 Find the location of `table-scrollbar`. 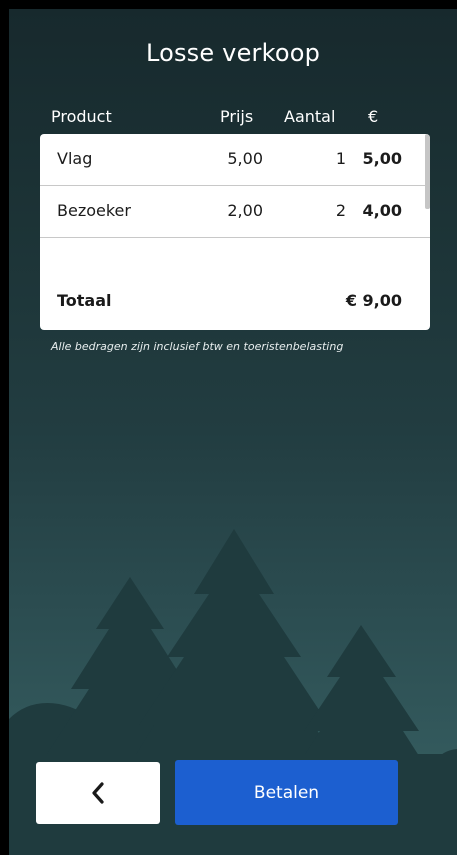

table-scrollbar is located at coordinates (427, 171).